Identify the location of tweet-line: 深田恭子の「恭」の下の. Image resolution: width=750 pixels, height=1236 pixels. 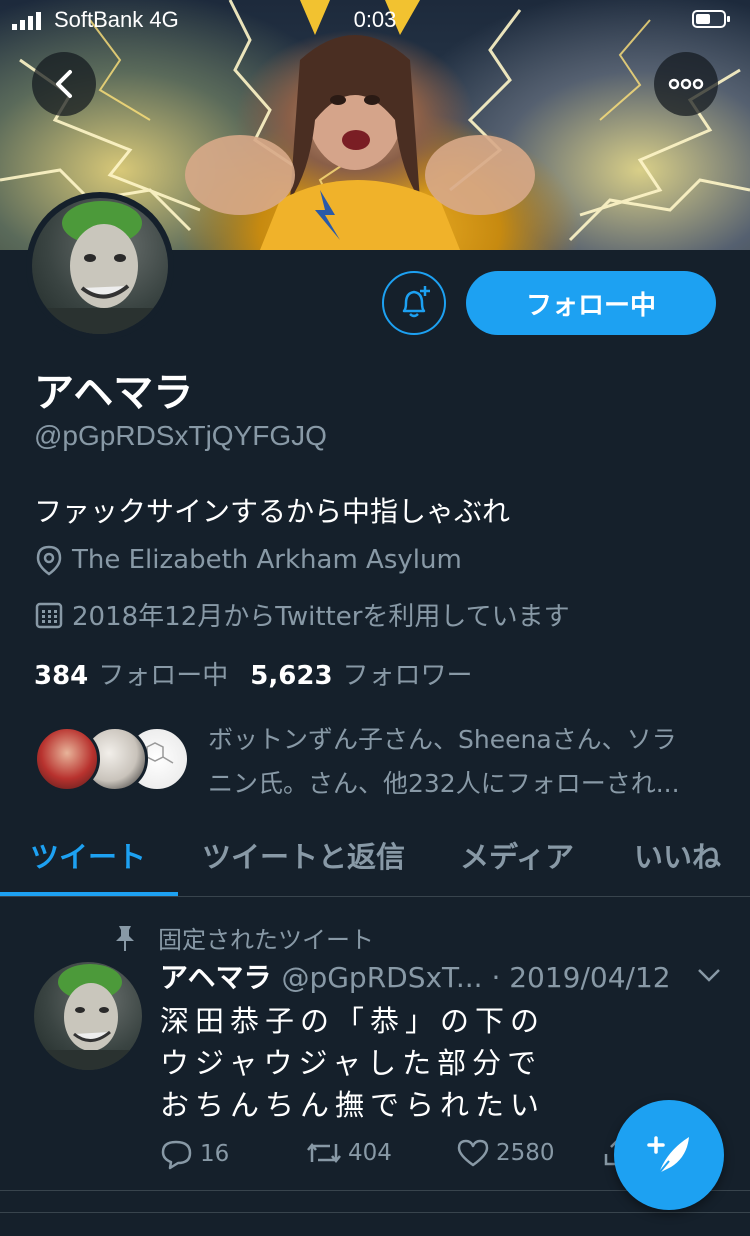
(353, 1021).